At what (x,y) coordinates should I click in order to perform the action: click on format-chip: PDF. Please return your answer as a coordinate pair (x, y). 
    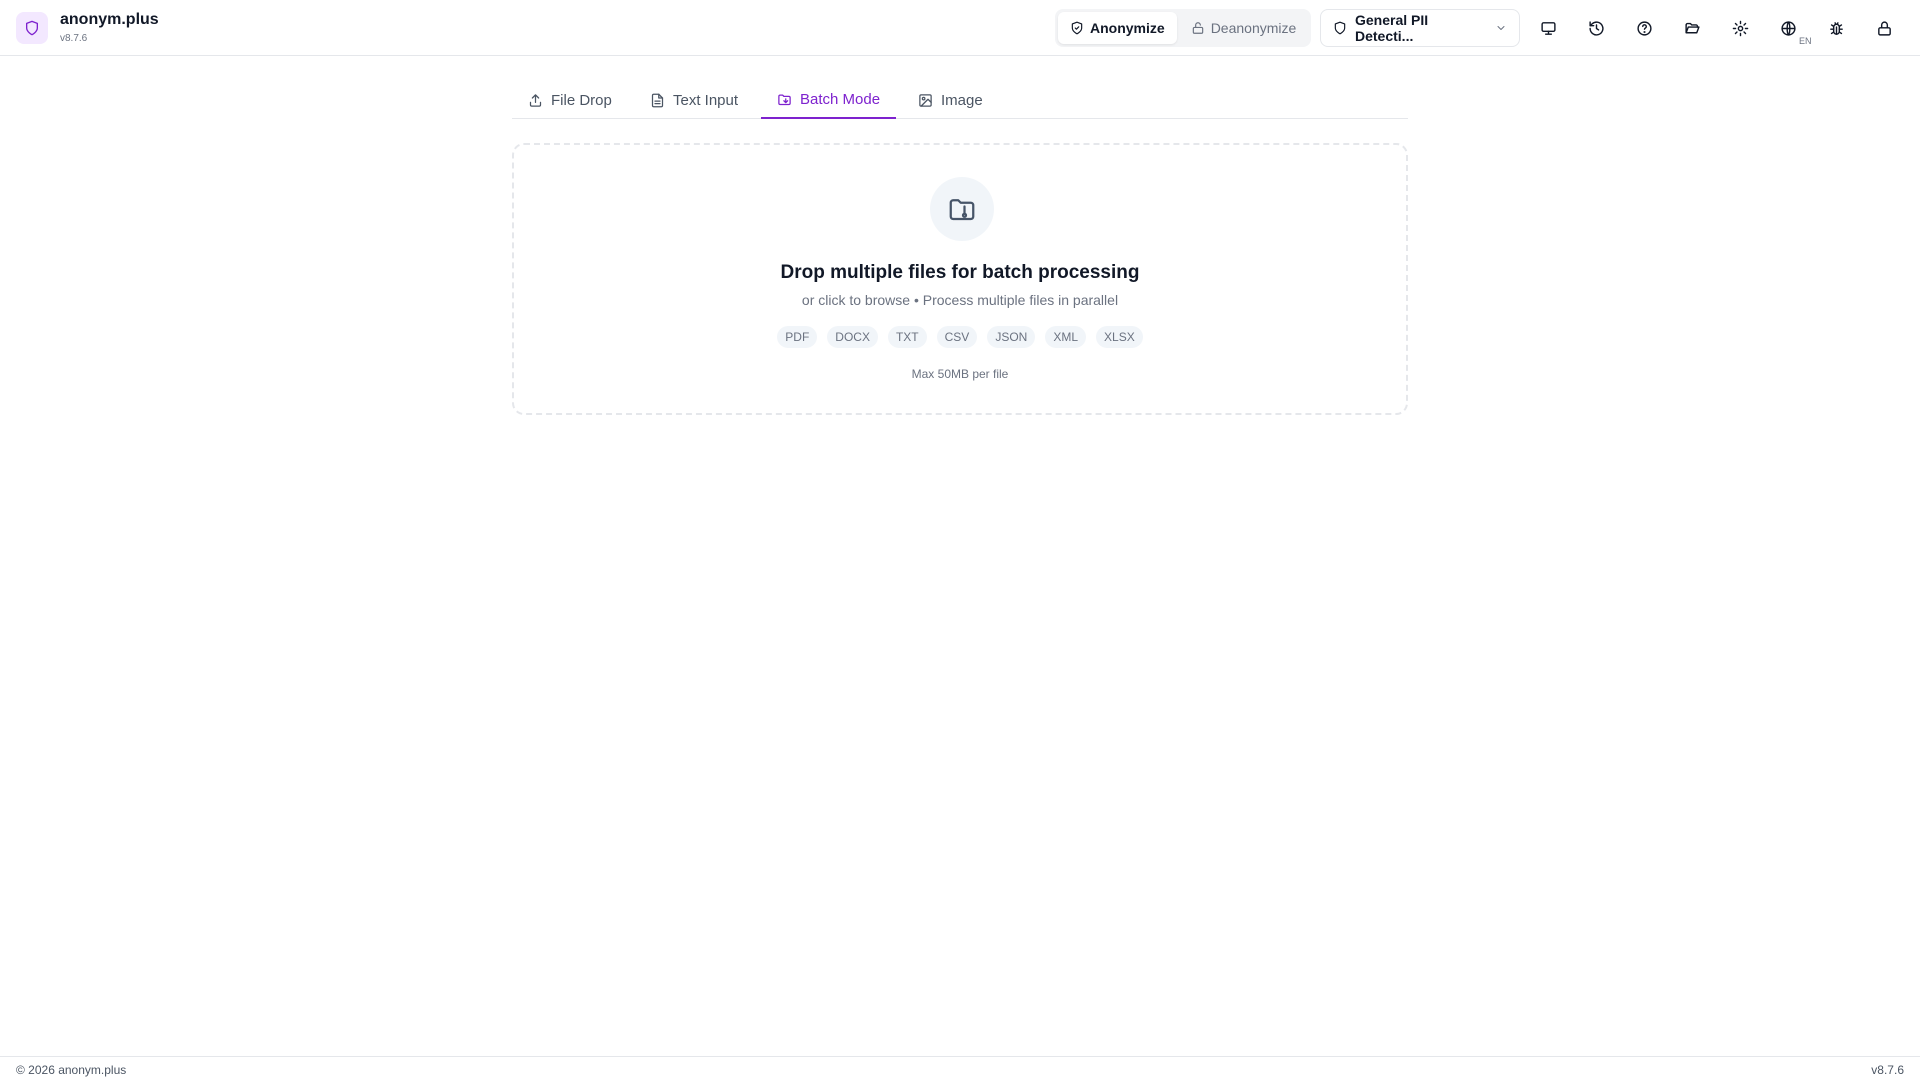
    Looking at the image, I should click on (797, 337).